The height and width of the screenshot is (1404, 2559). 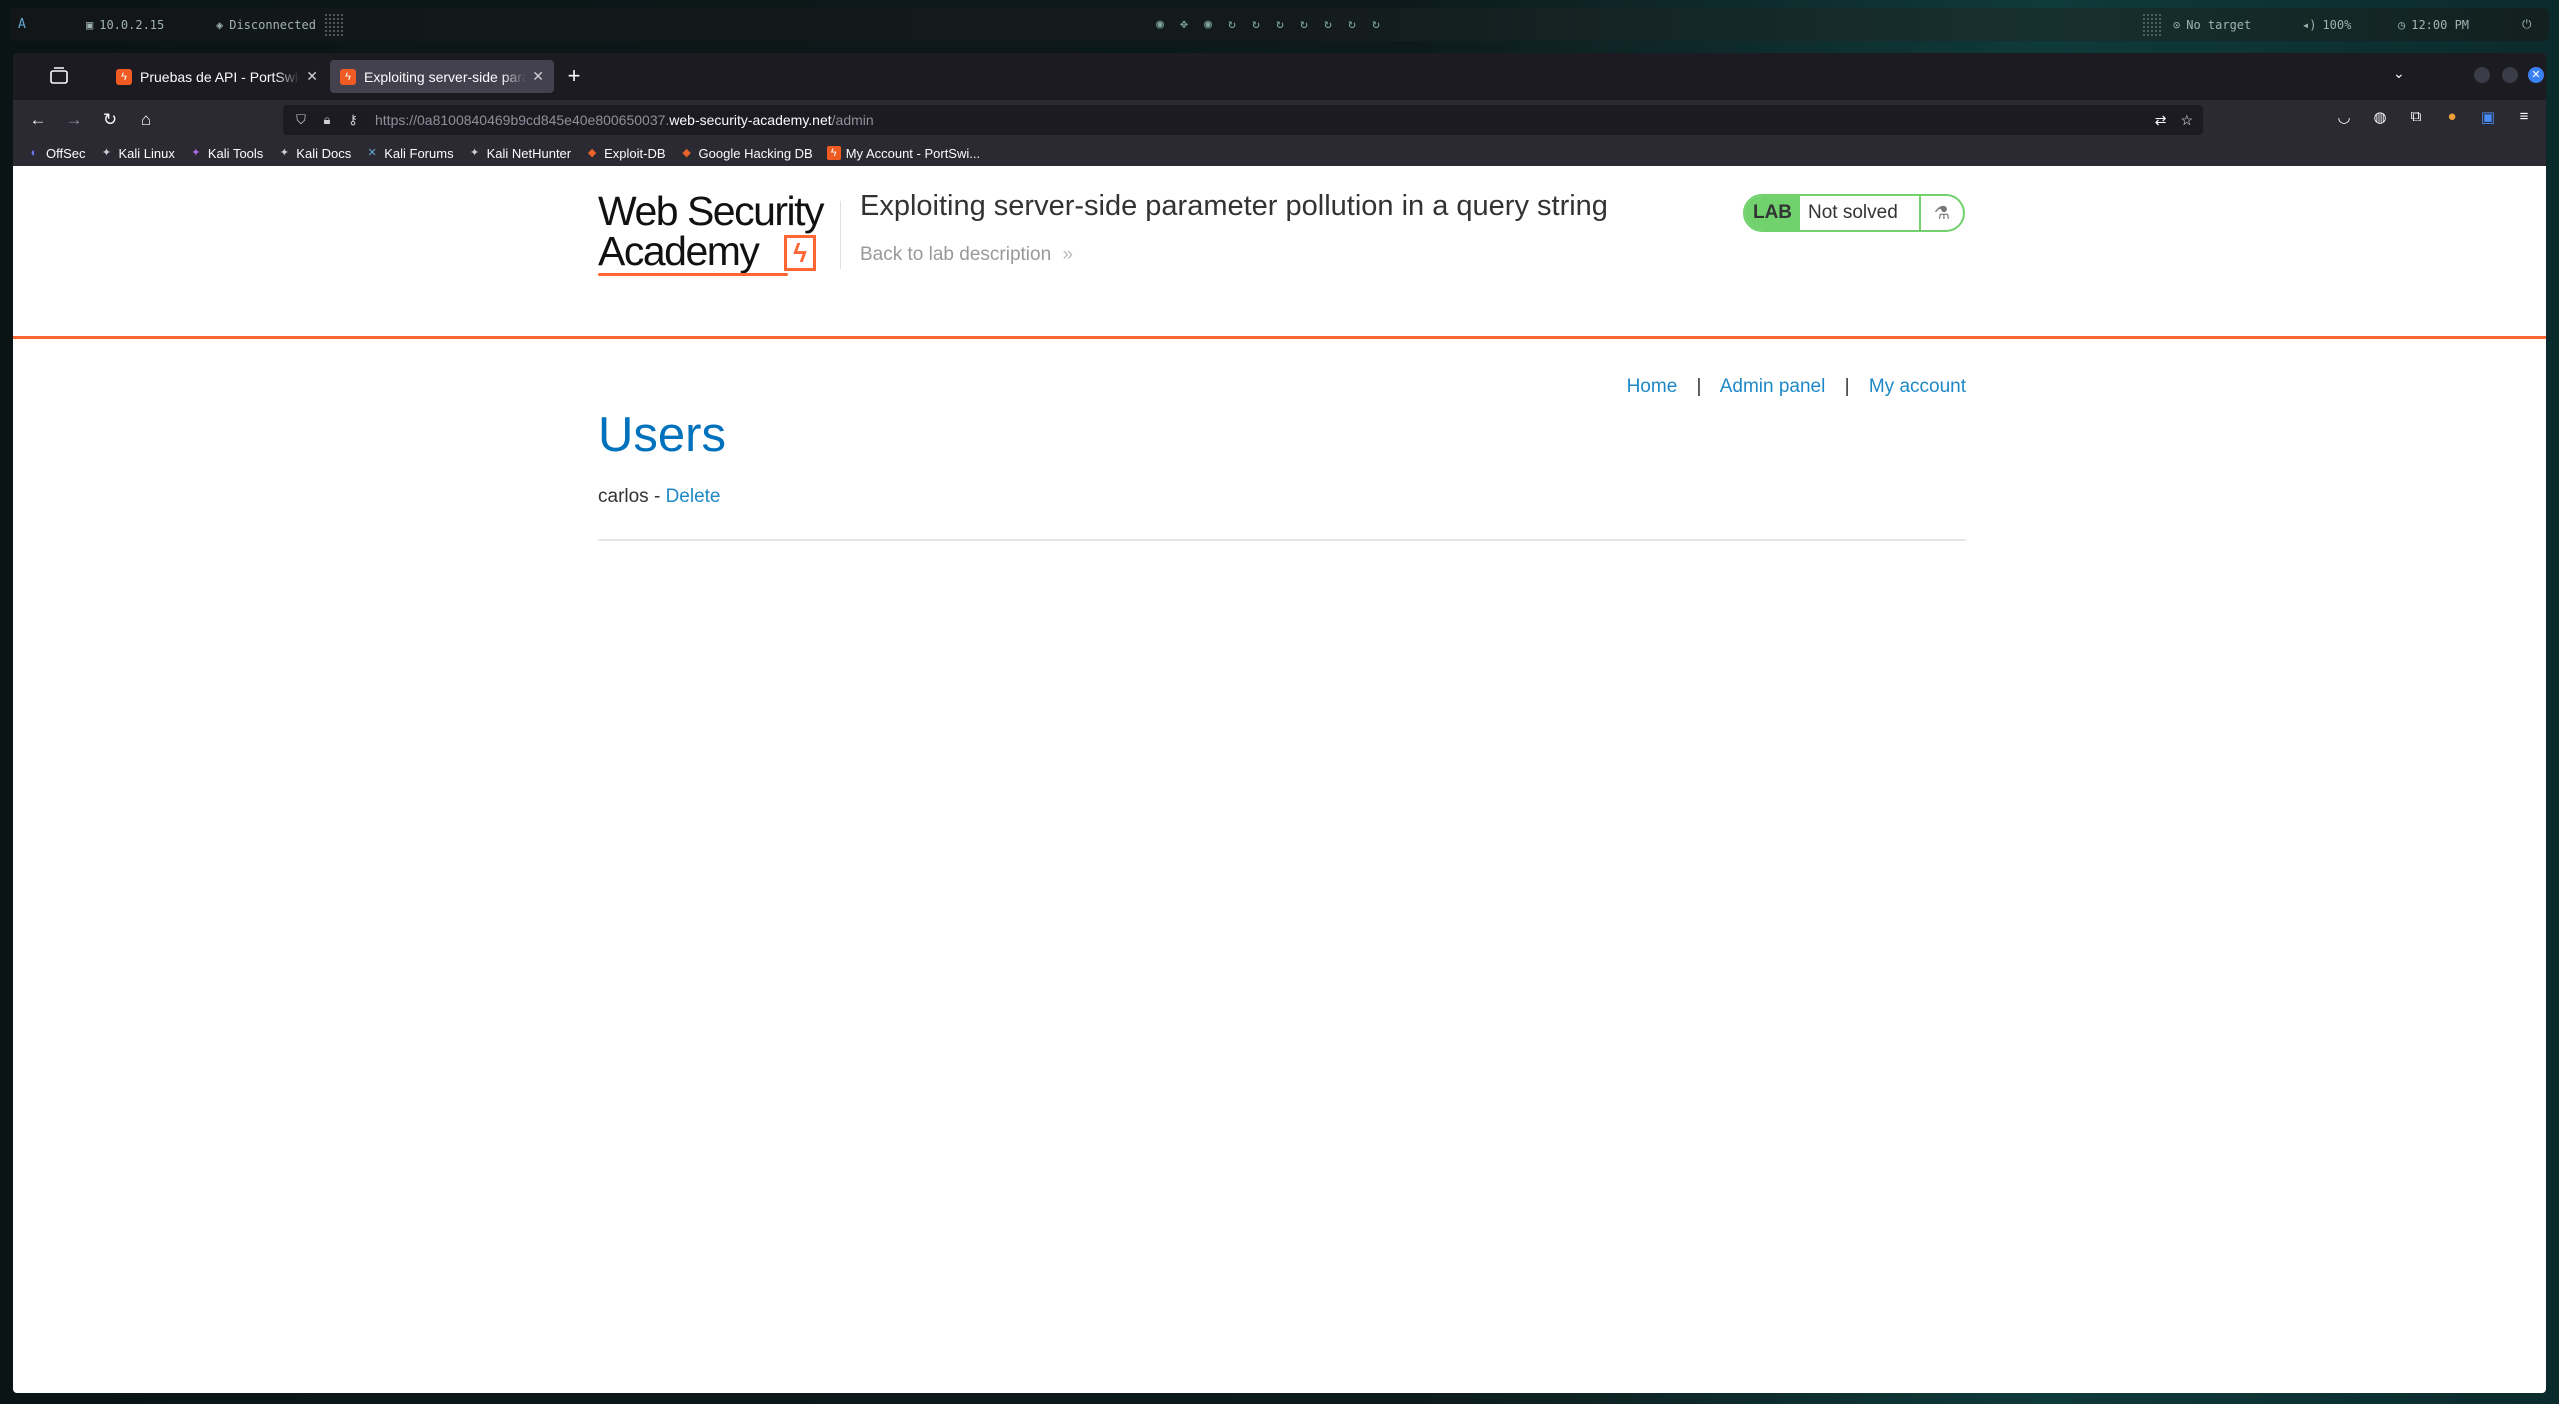 I want to click on nav-home-link: Home, so click(x=1652, y=386).